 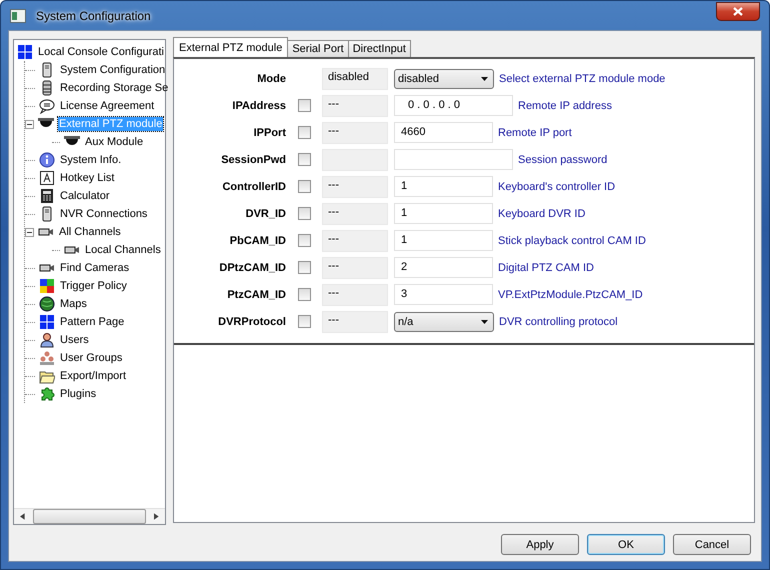 What do you see at coordinates (90, 232) in the screenshot?
I see `tree-item: All Channels` at bounding box center [90, 232].